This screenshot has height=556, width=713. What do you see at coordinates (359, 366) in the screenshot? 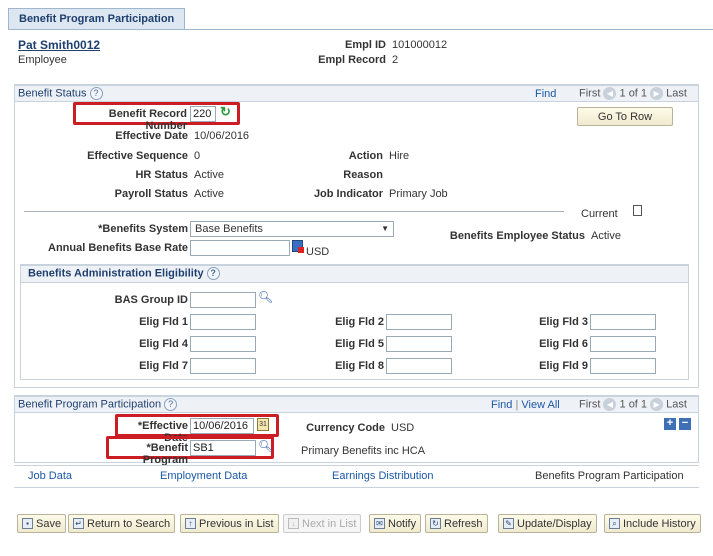
I see `elig-fld-8-label: Elig Fld 8` at bounding box center [359, 366].